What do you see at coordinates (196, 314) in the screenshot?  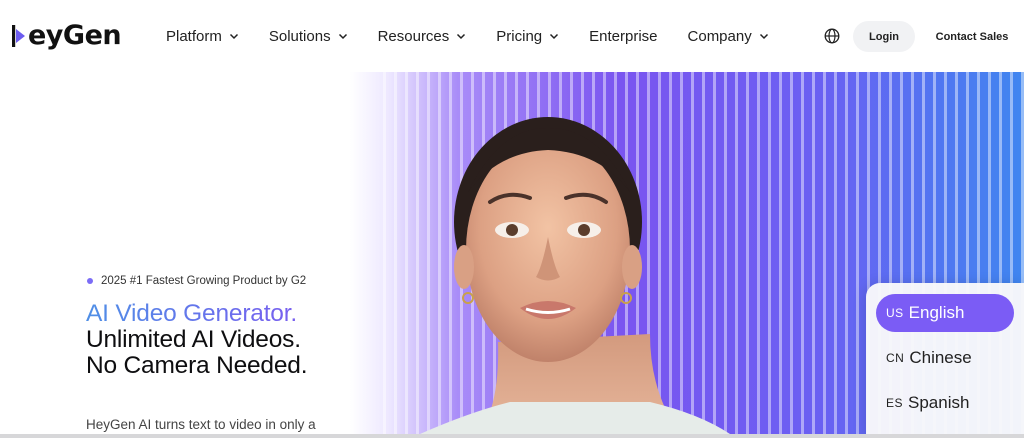 I see `headline-line-1: AI Video Generator.` at bounding box center [196, 314].